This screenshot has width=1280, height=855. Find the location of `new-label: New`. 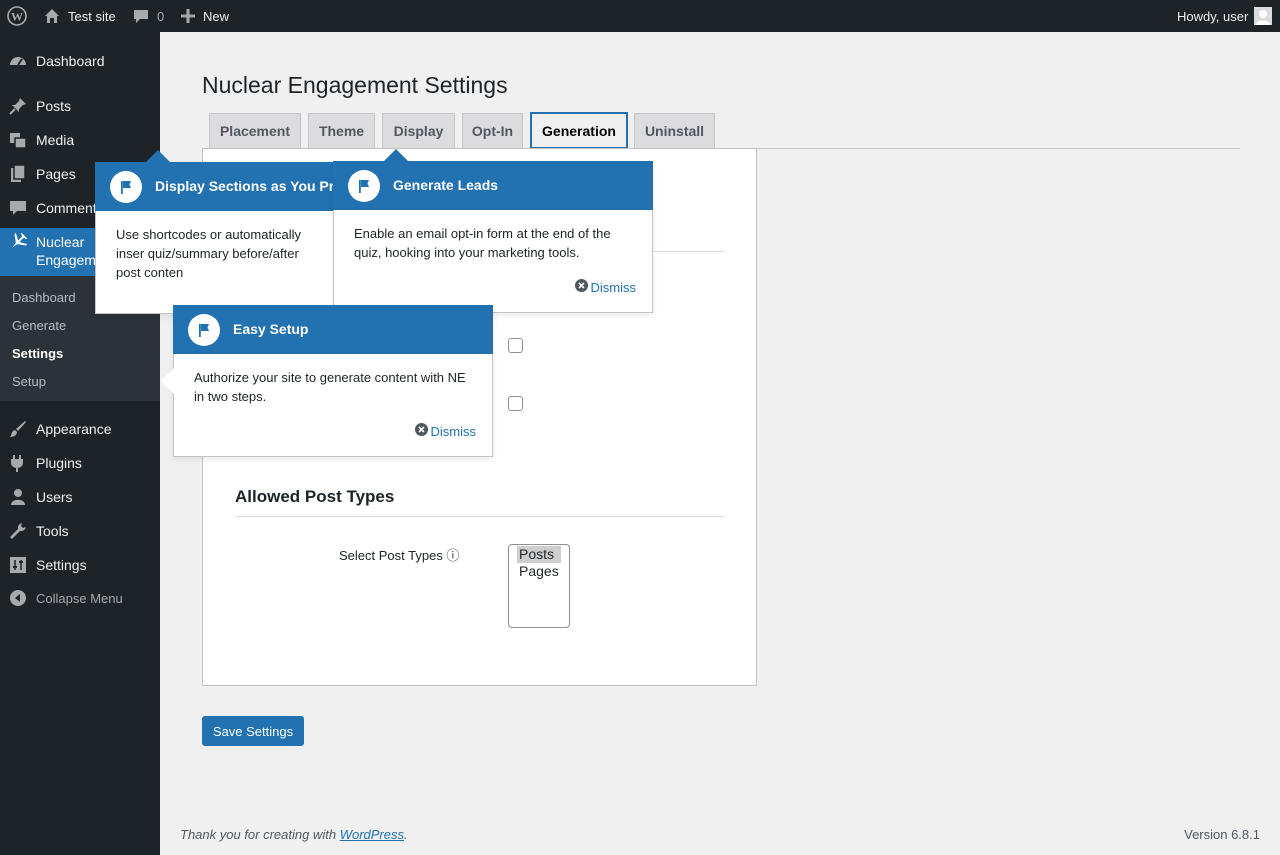

new-label: New is located at coordinates (216, 16).